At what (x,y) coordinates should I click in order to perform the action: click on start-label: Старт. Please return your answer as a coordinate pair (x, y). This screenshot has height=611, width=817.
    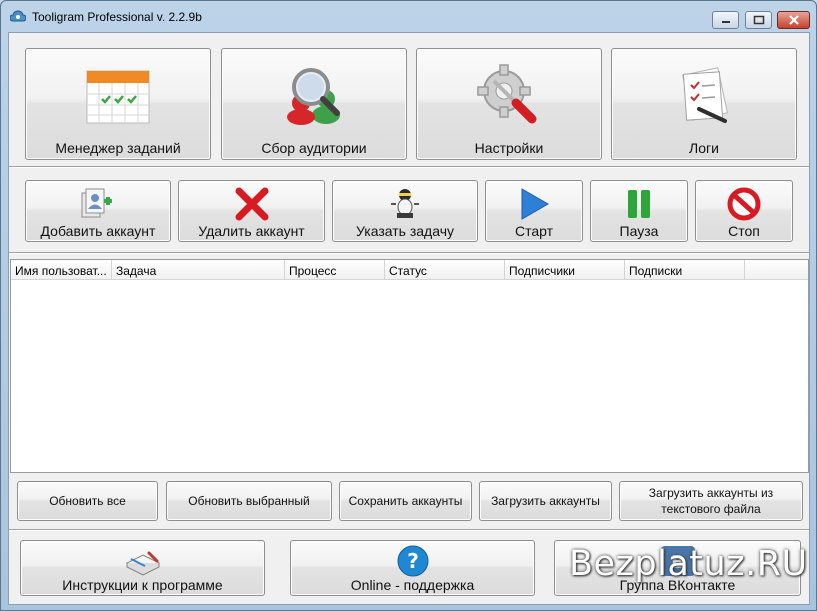
    Looking at the image, I should click on (534, 231).